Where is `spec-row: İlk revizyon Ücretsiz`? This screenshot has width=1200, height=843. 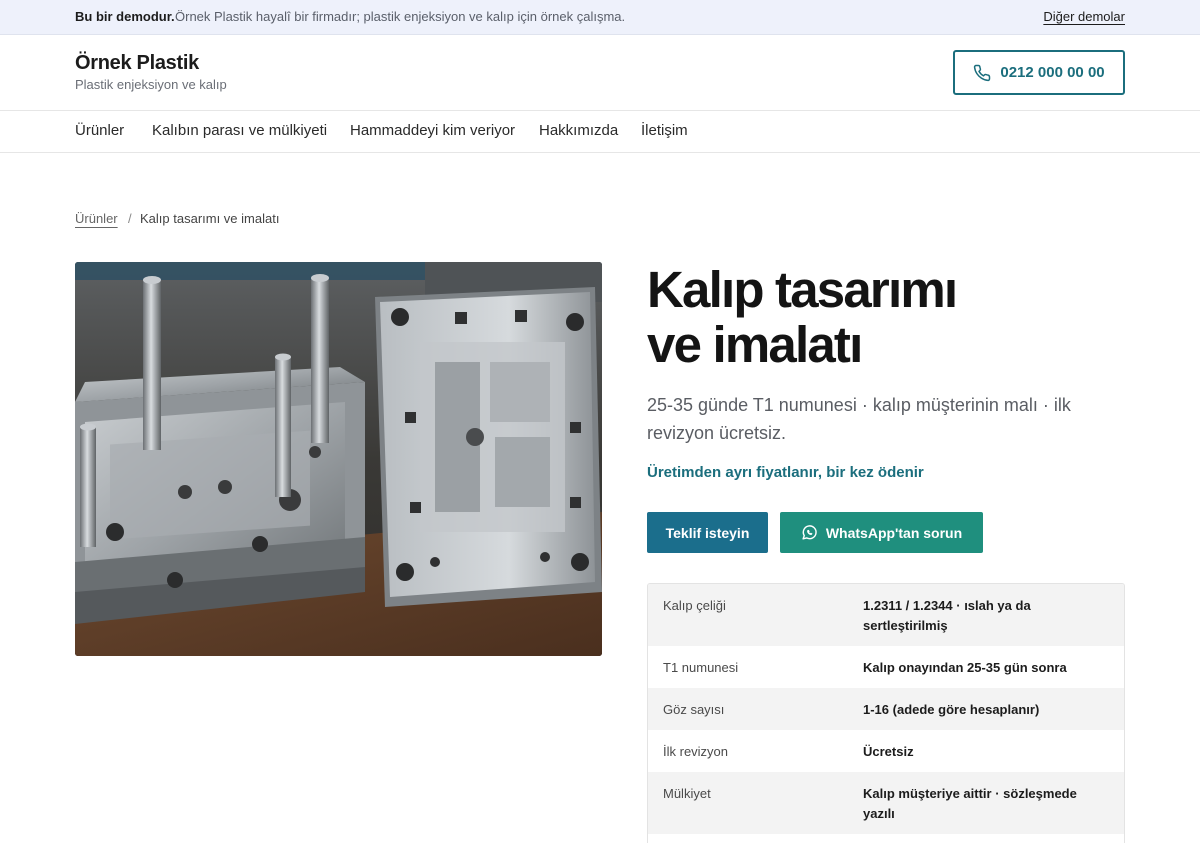 spec-row: İlk revizyon Ücretsiz is located at coordinates (886, 751).